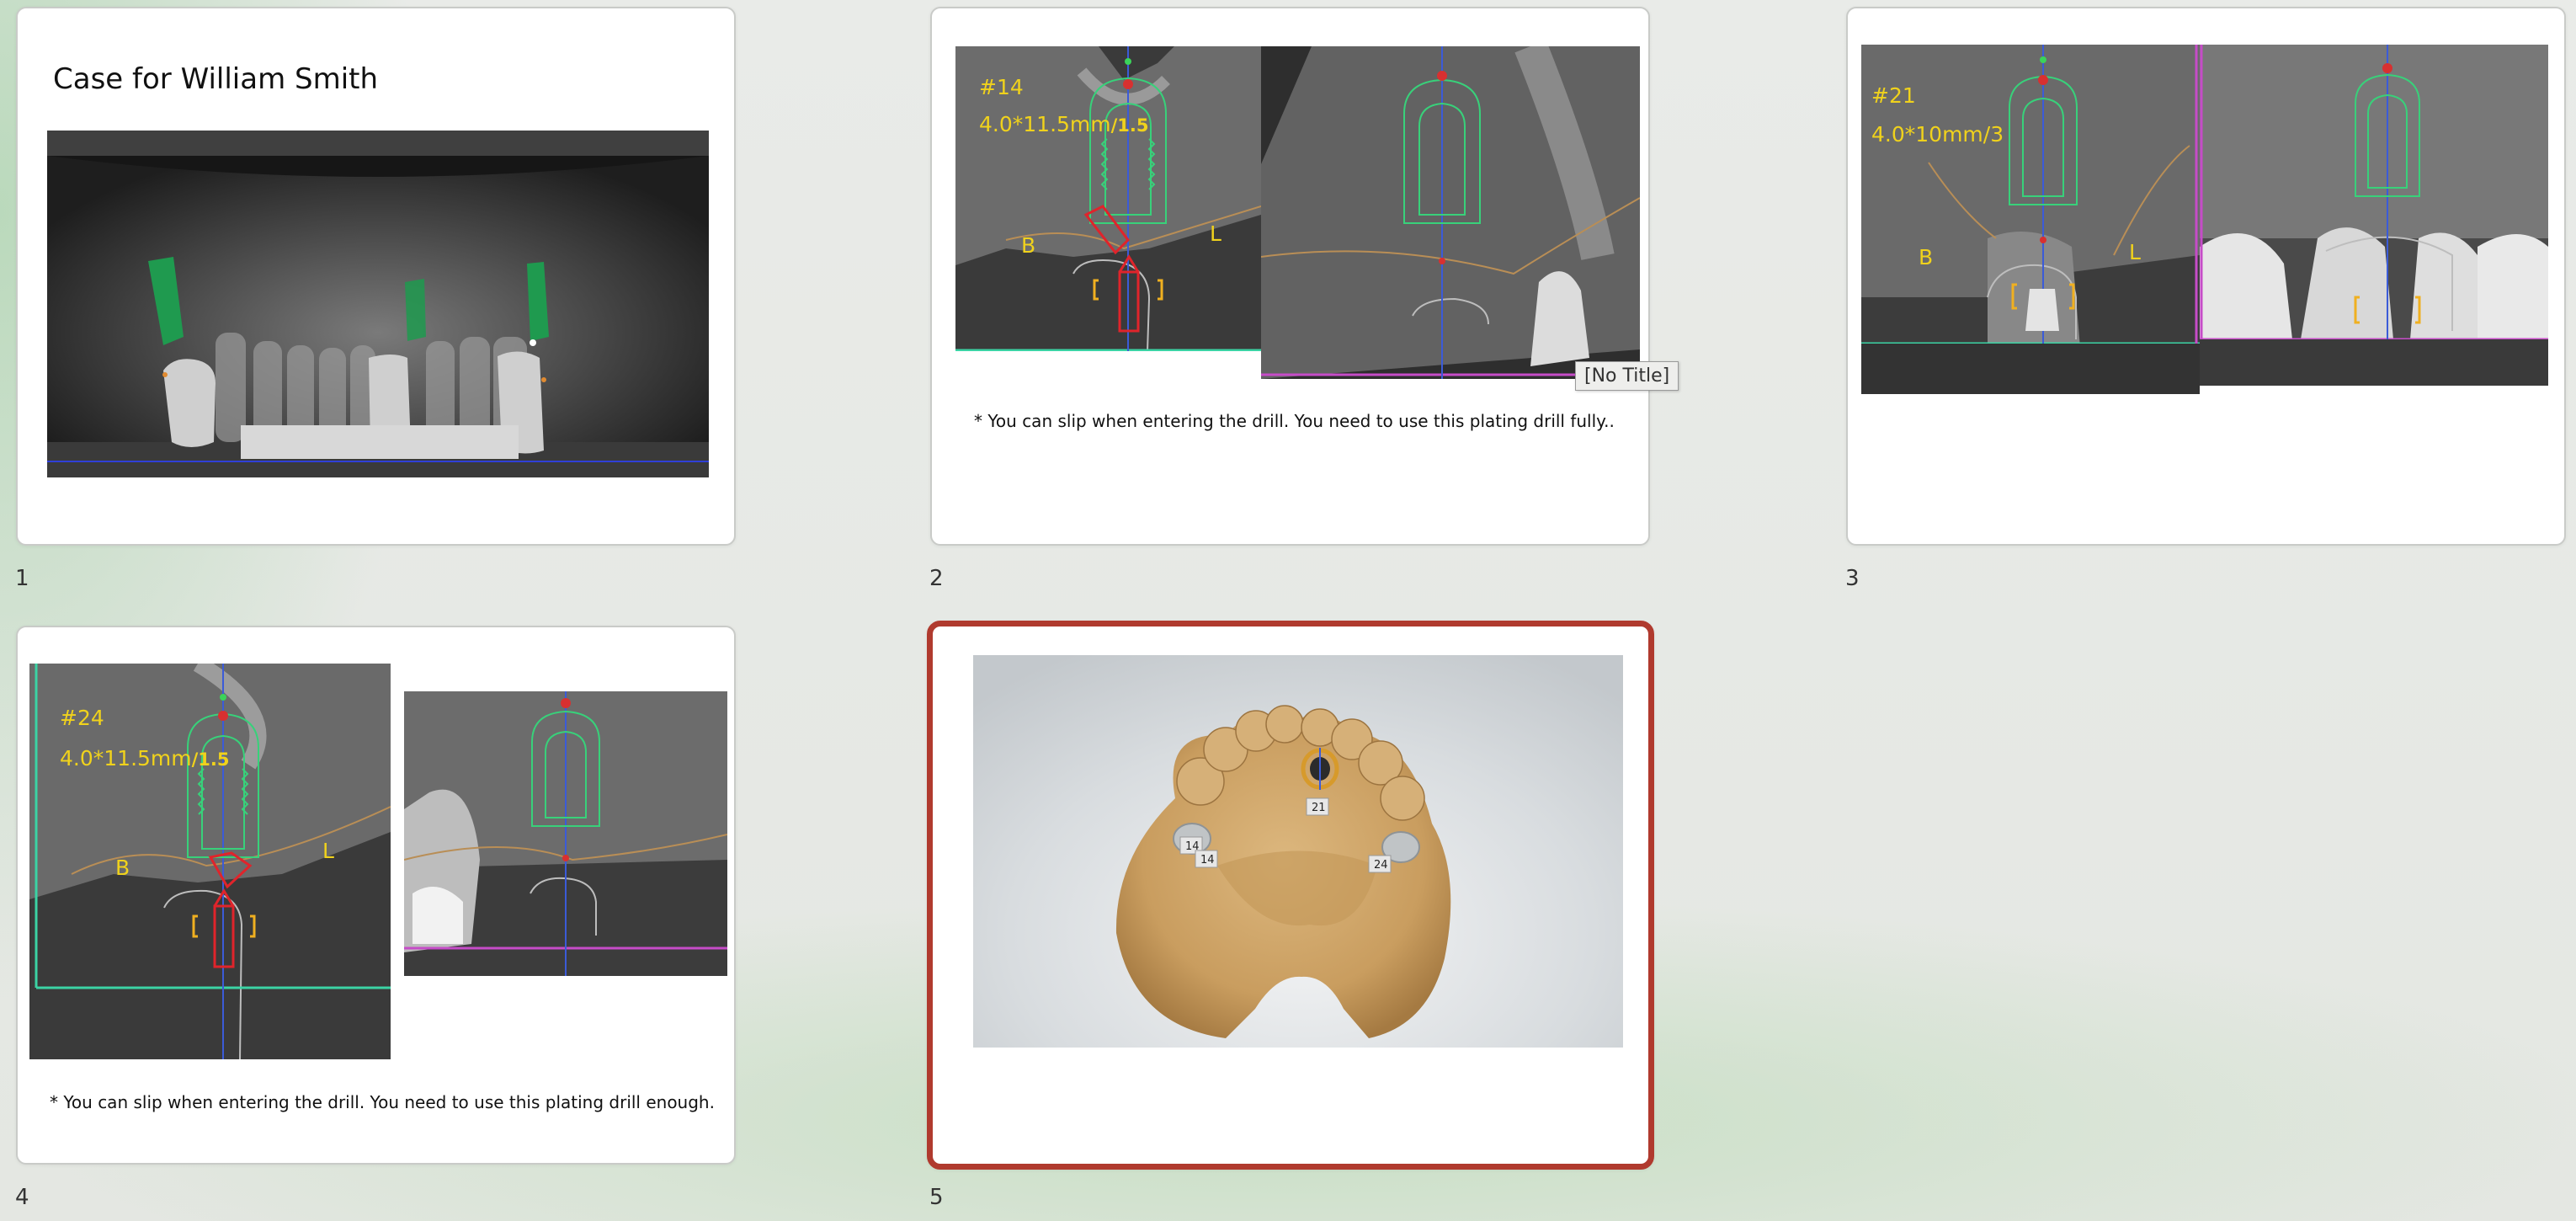  I want to click on slide-number-4: 4, so click(22, 1197).